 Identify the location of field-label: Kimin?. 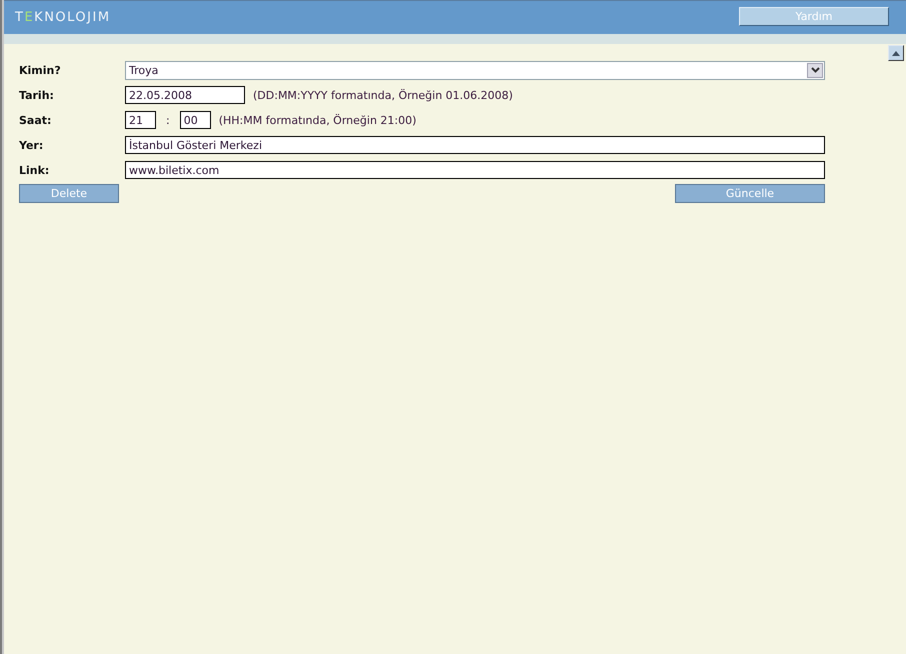
(40, 70).